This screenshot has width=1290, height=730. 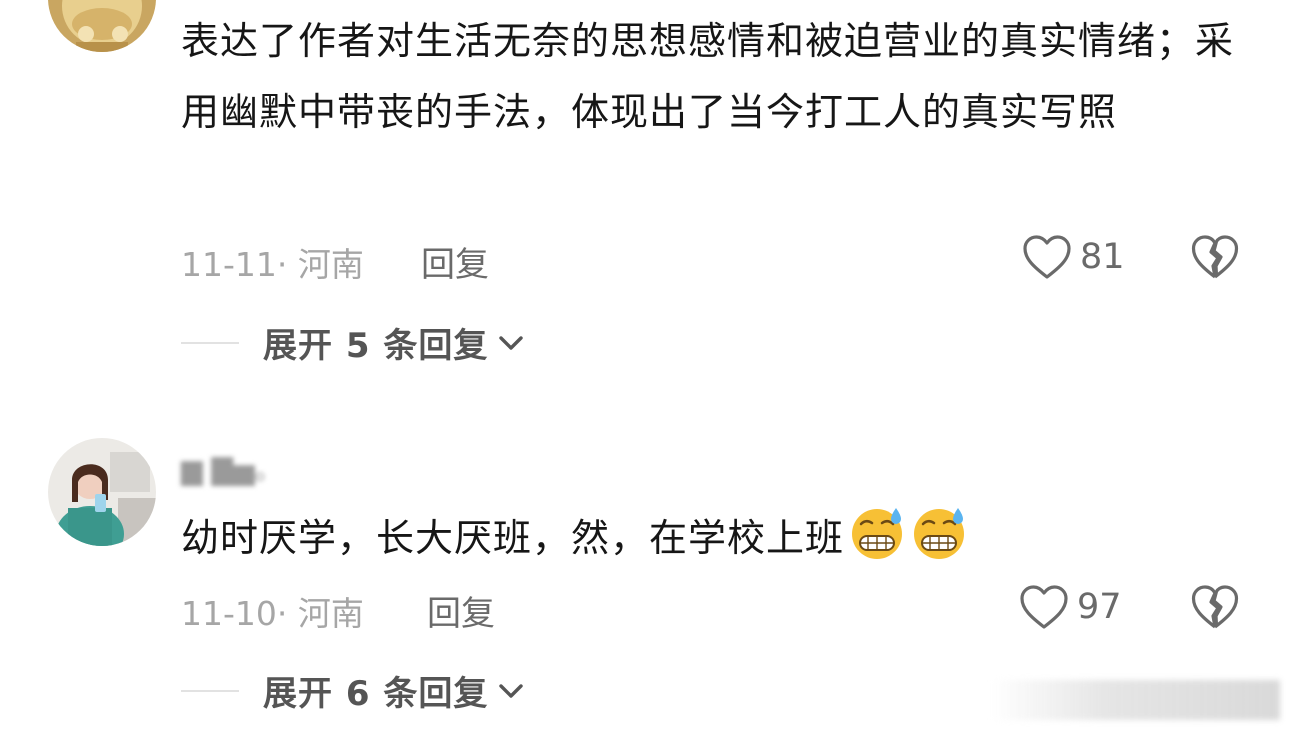 I want to click on like-count: 97, so click(x=1099, y=607).